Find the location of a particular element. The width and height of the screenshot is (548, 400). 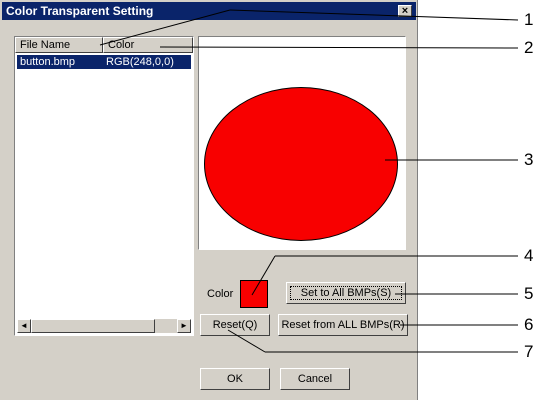

callout-number-4: 4 is located at coordinates (529, 255).